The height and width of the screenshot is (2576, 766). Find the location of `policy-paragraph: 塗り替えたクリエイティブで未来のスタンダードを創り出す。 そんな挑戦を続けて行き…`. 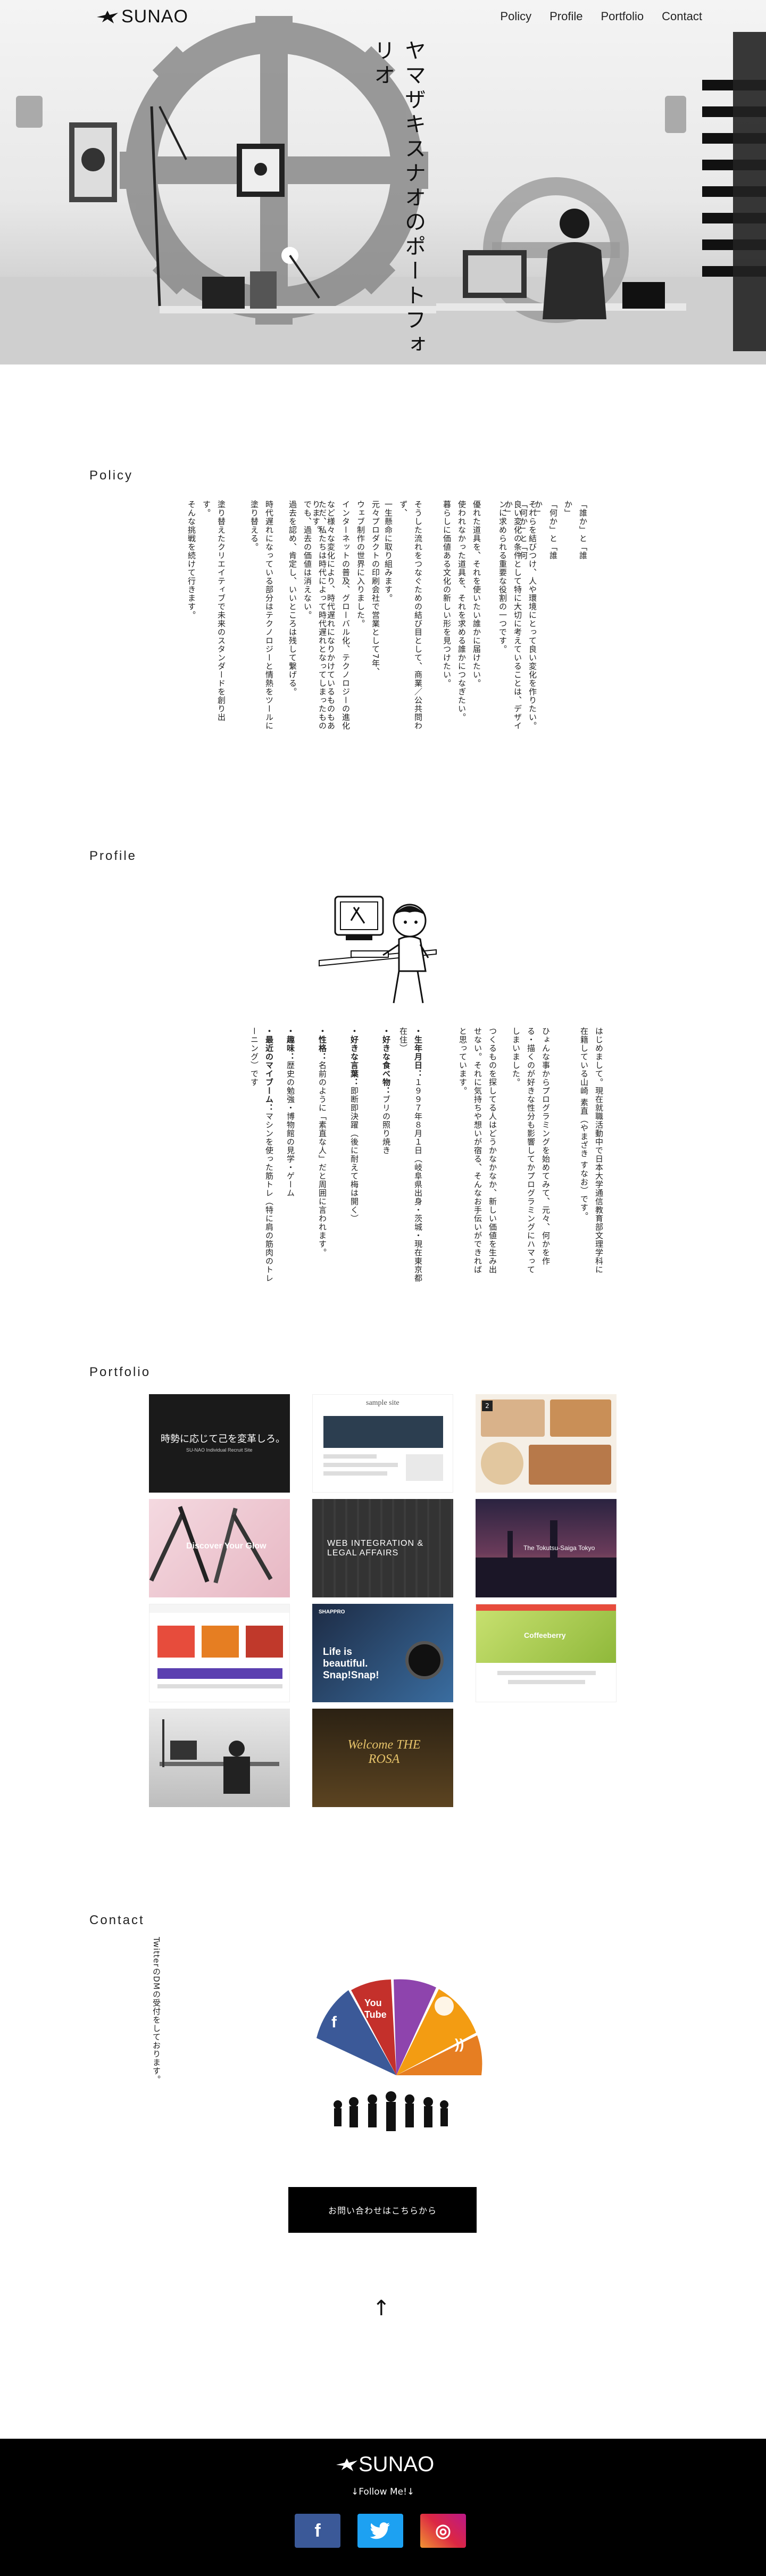

policy-paragraph: 塗り替えたクリエイティブで未来のスタンダードを創り出す。 そんな挑戦を続けて行き… is located at coordinates (207, 611).